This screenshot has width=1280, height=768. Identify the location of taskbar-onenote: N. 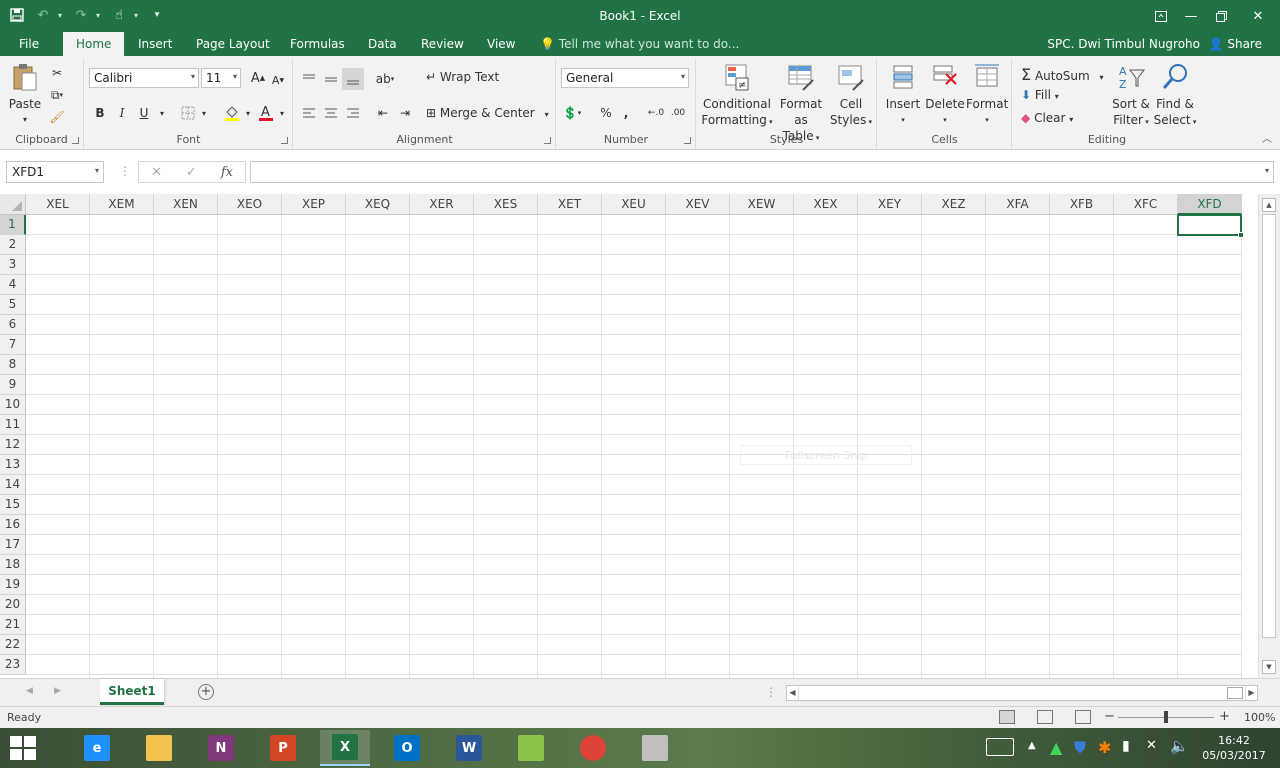
(221, 748).